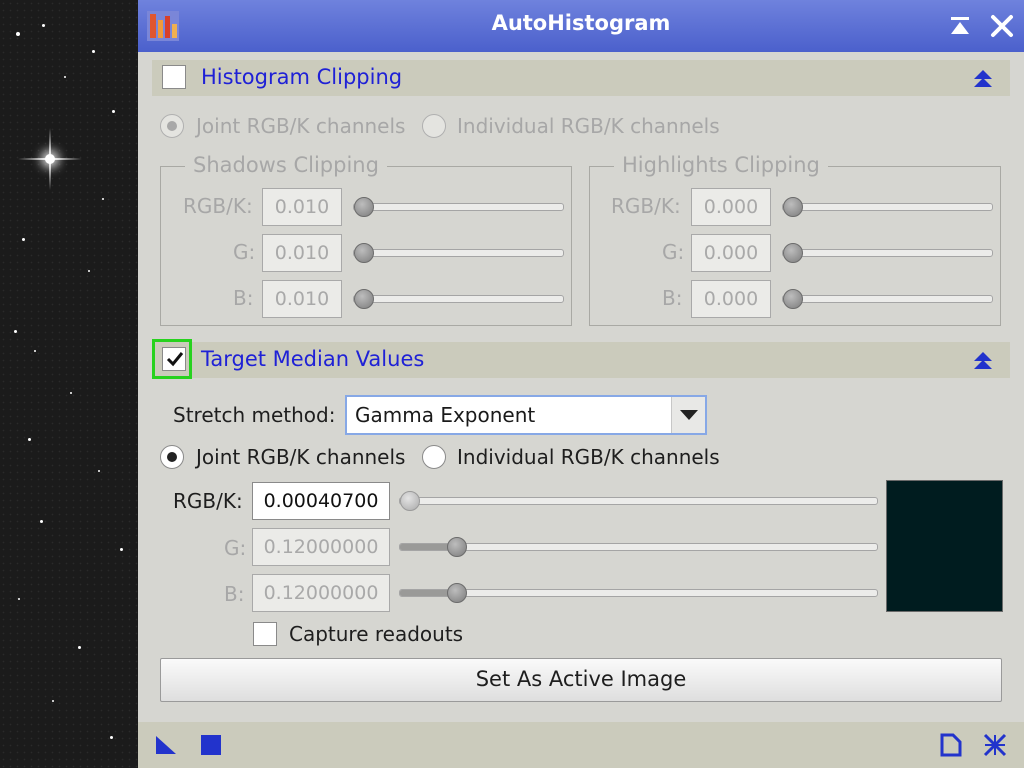  I want to click on shadows-rgbk-label: RGB/K:, so click(218, 206).